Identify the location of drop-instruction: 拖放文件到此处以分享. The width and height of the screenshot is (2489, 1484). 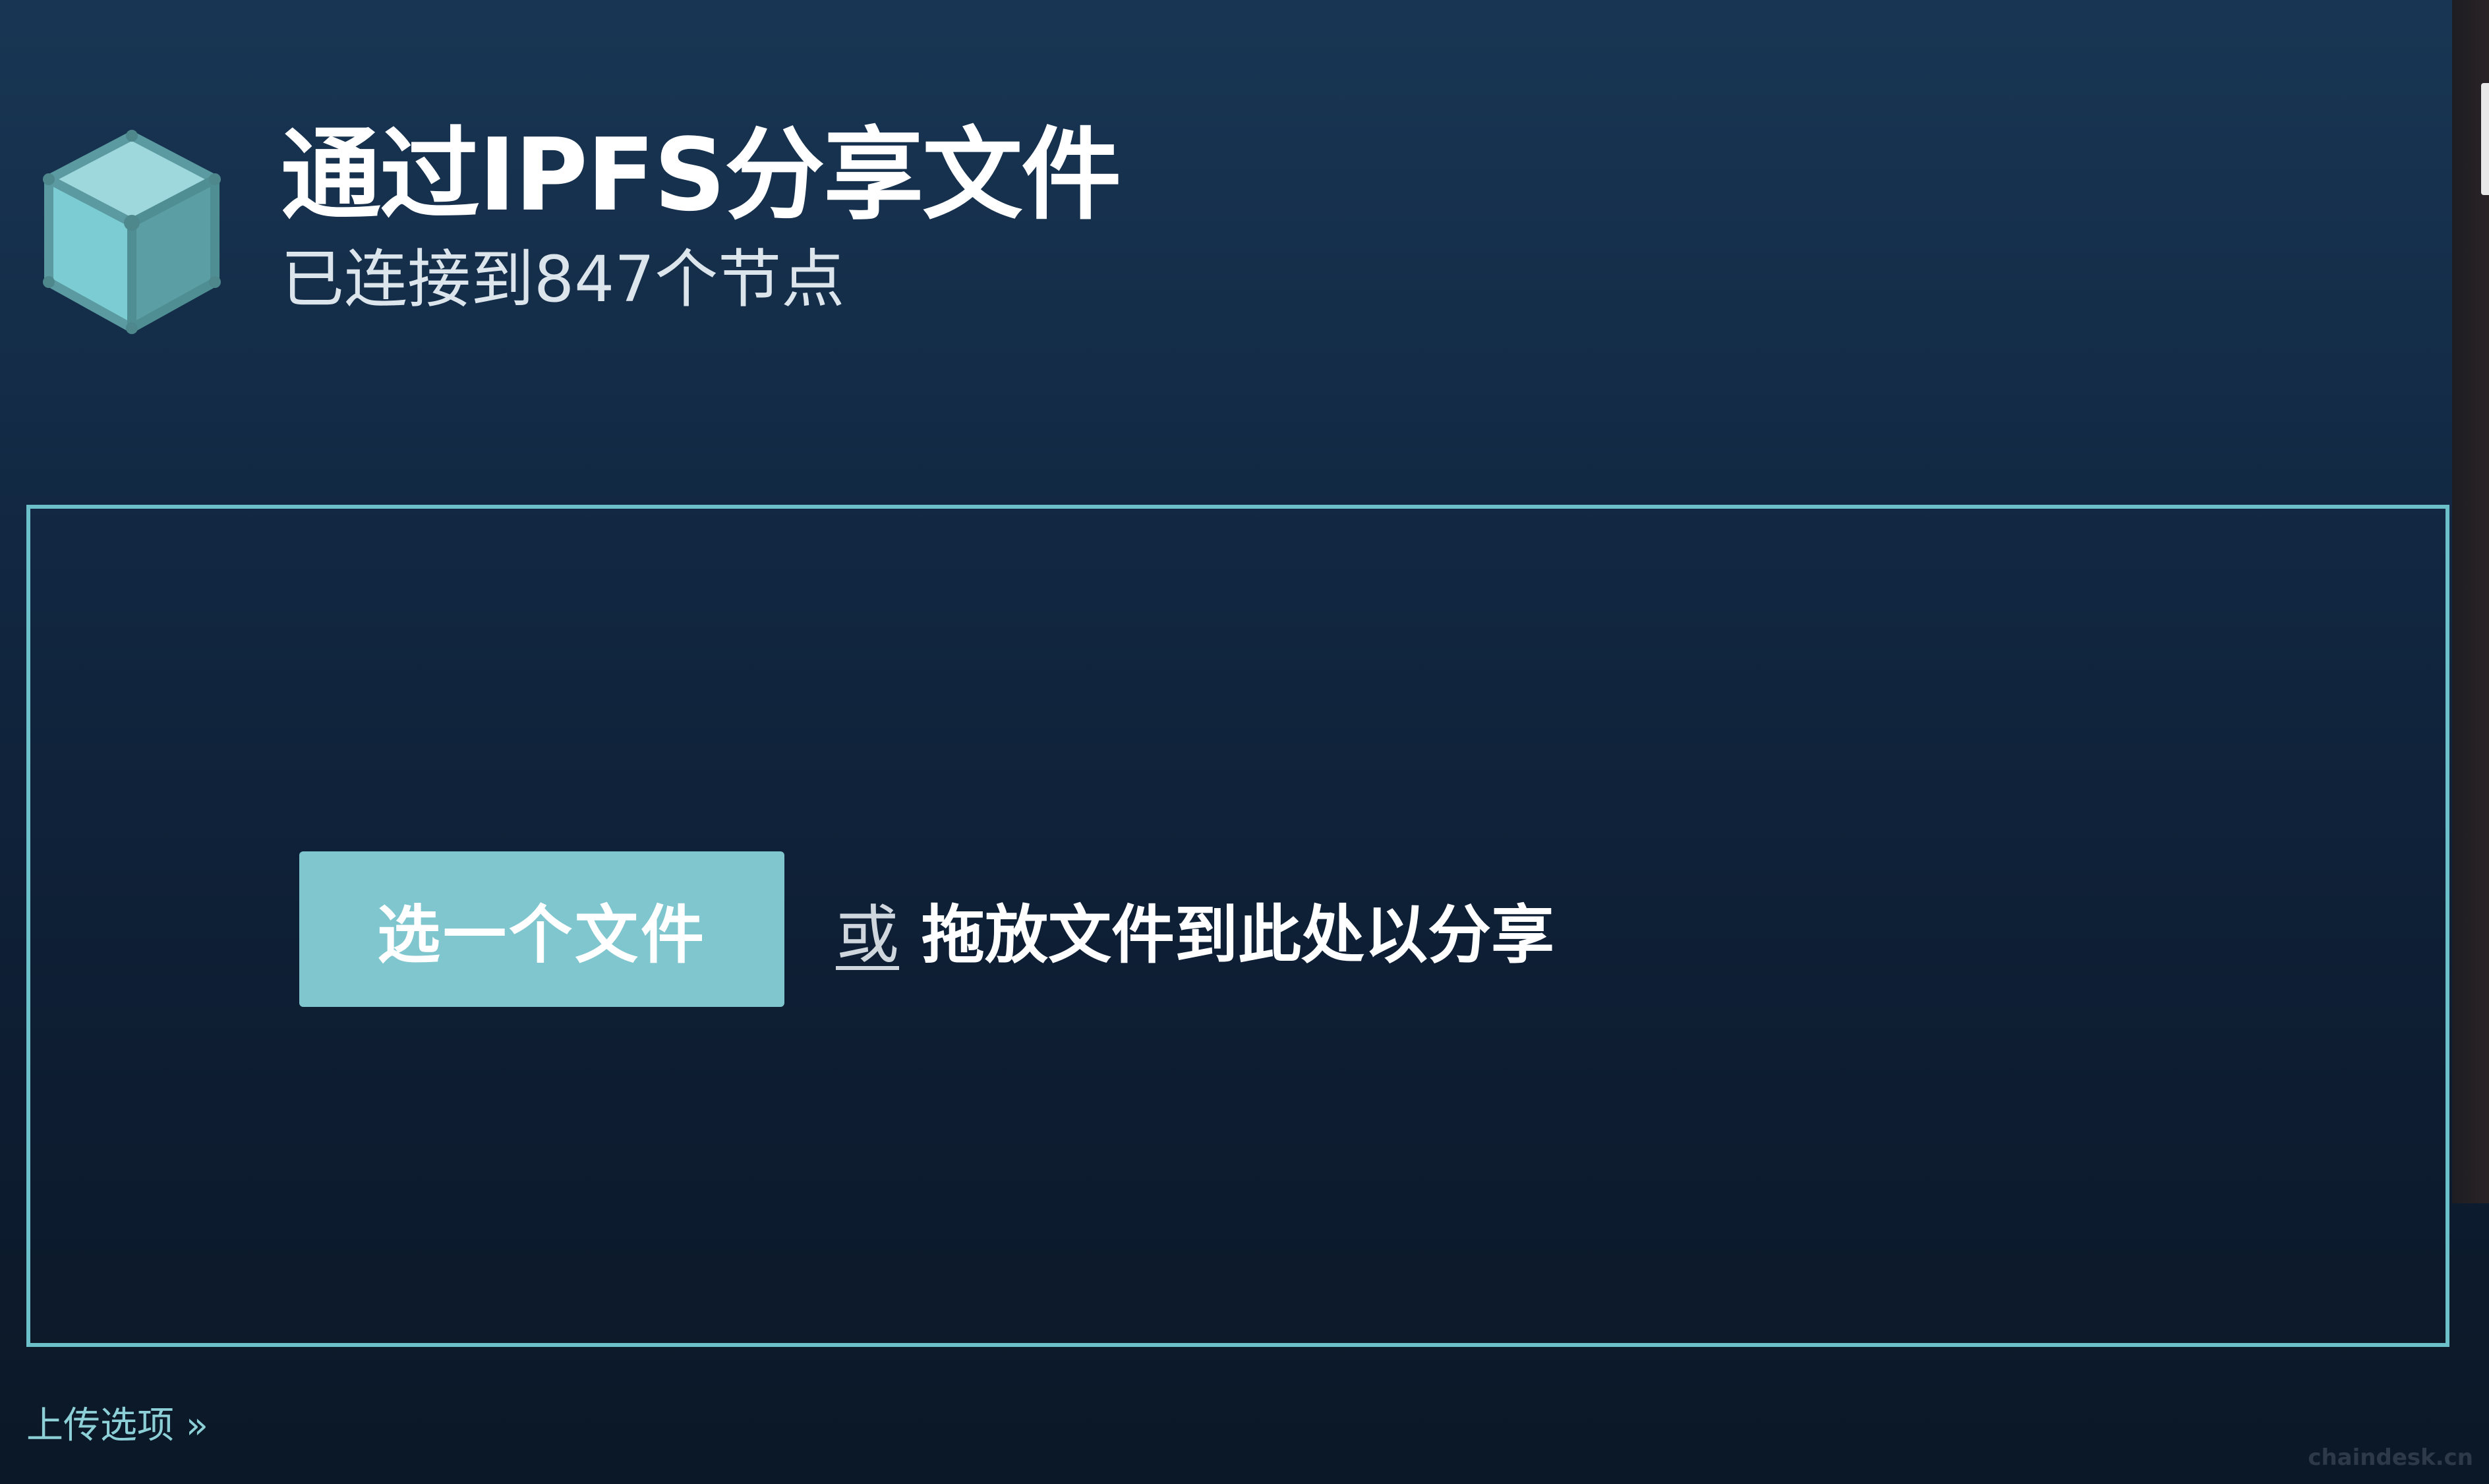
(1238, 935).